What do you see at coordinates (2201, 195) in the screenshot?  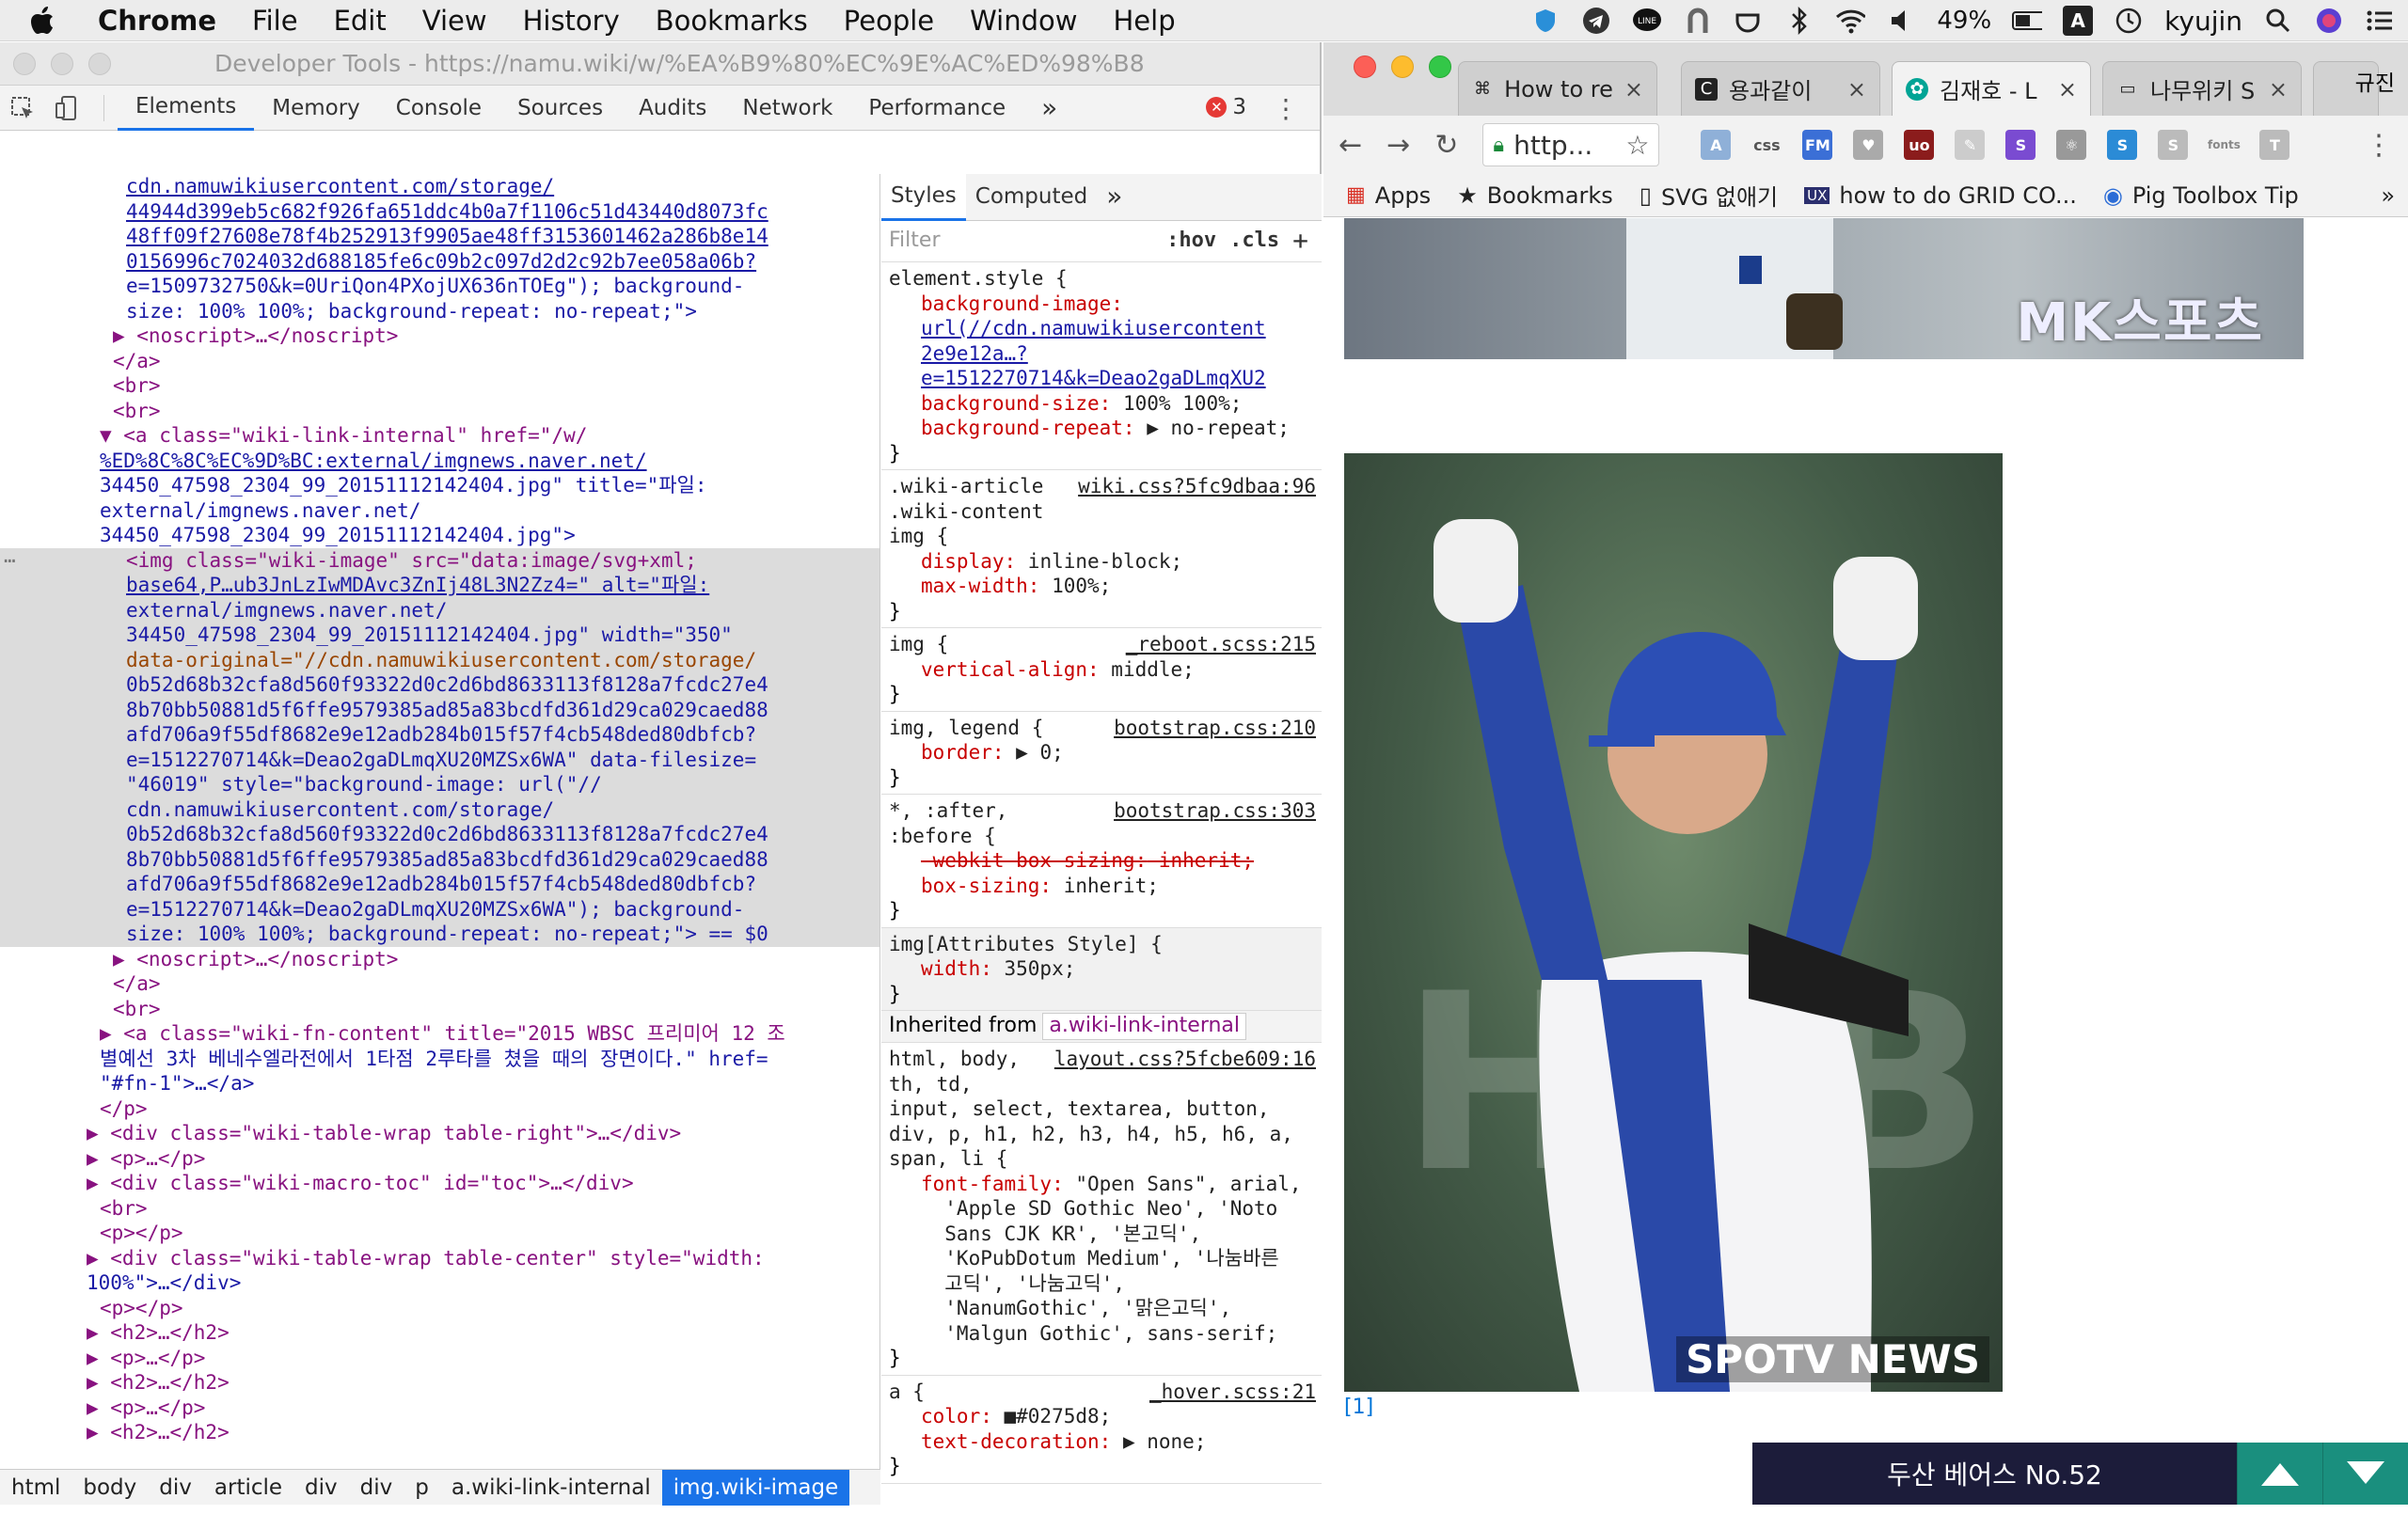 I see `bookmark-pig-toolbox: ◉ Pig Toolbox Tip` at bounding box center [2201, 195].